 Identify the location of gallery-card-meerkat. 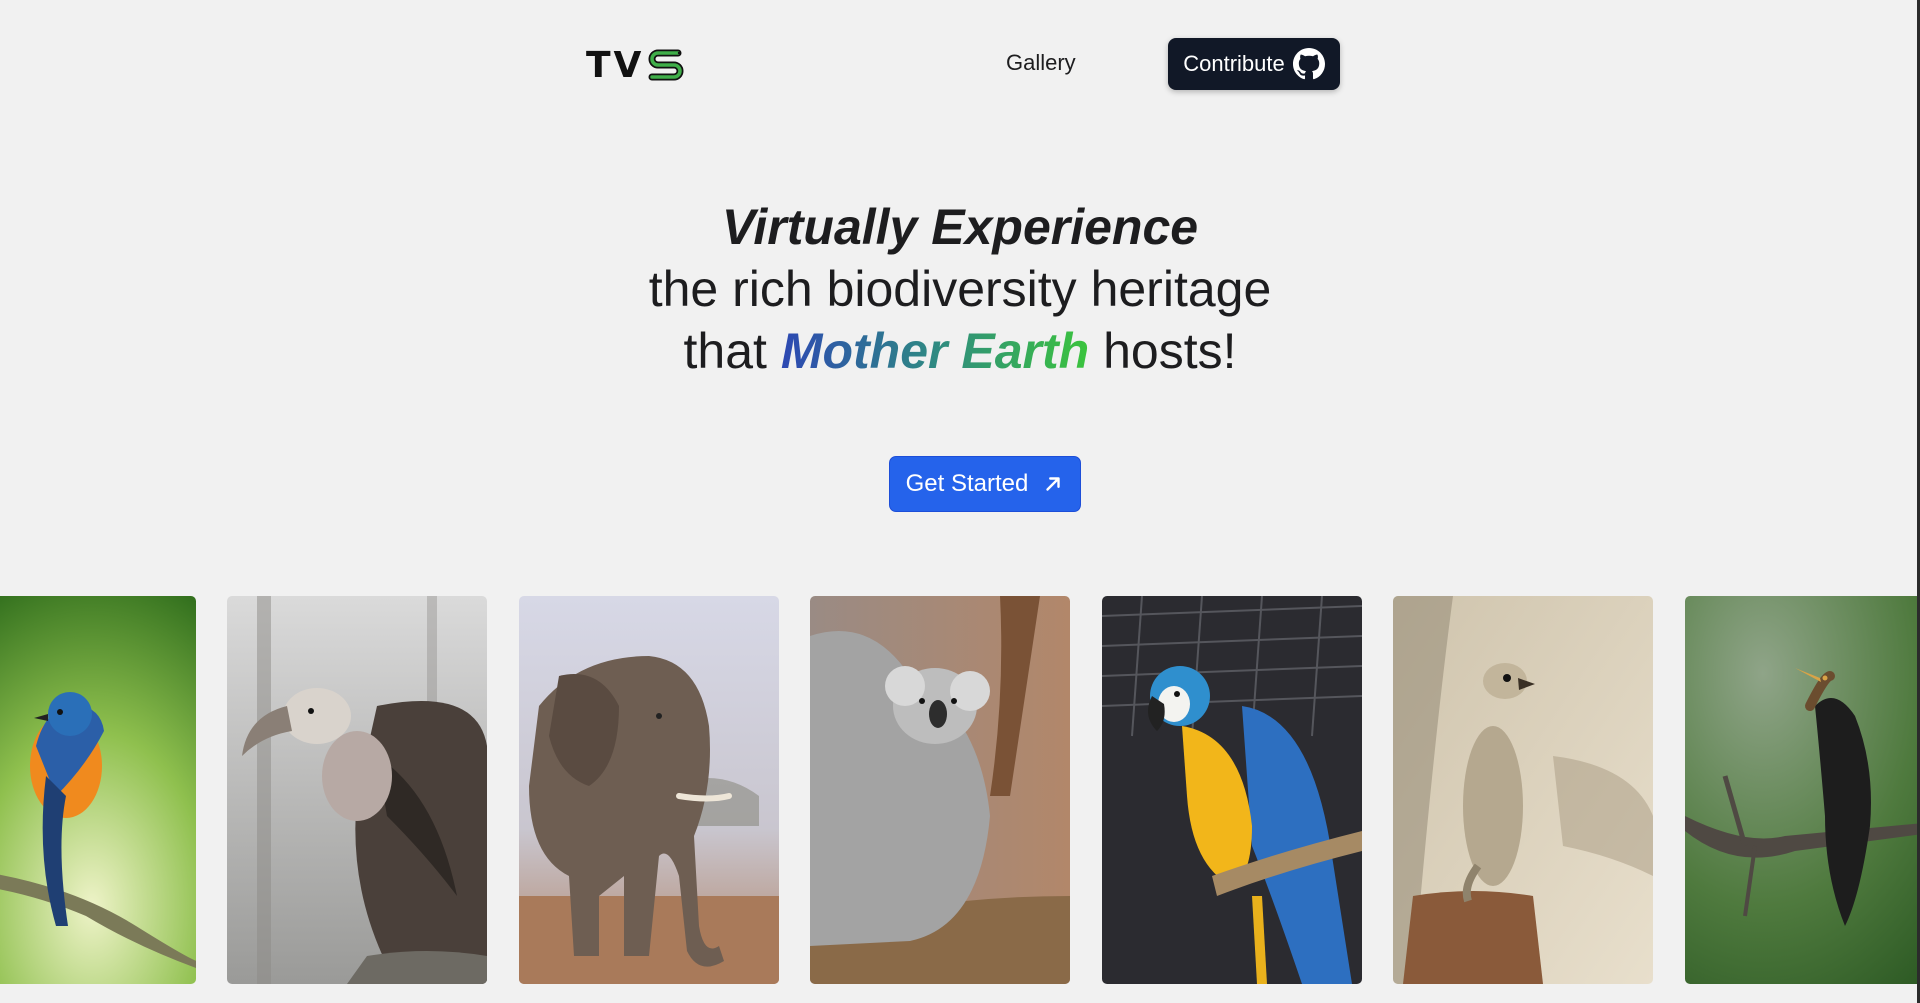
(1523, 790).